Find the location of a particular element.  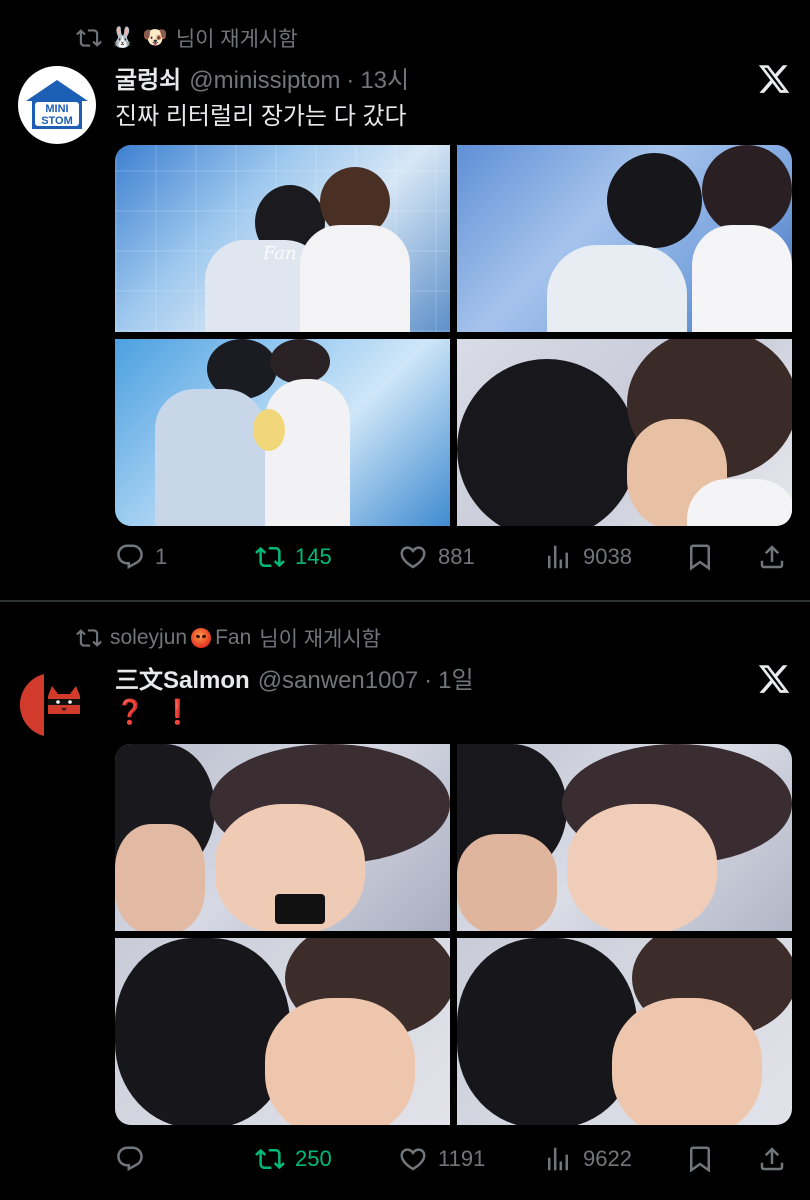

reply-button: 1 is located at coordinates (141, 557).